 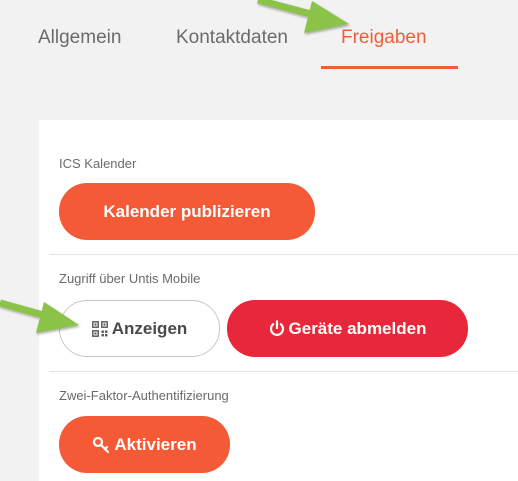 What do you see at coordinates (232, 38) in the screenshot?
I see `tab-kontaktdaten: Kontaktdaten` at bounding box center [232, 38].